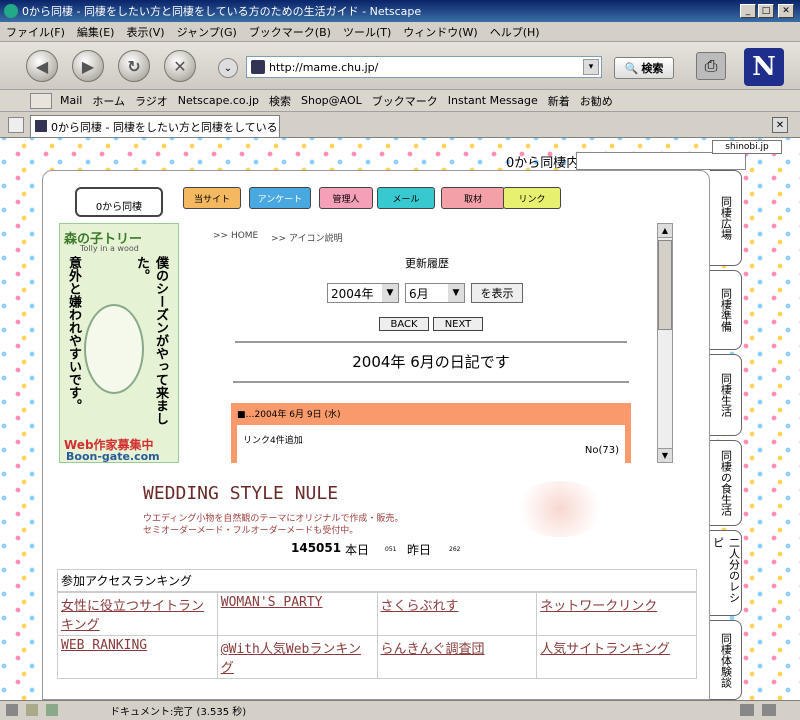 The image size is (800, 720). What do you see at coordinates (780, 125) in the screenshot?
I see `close-tab-button: ✕` at bounding box center [780, 125].